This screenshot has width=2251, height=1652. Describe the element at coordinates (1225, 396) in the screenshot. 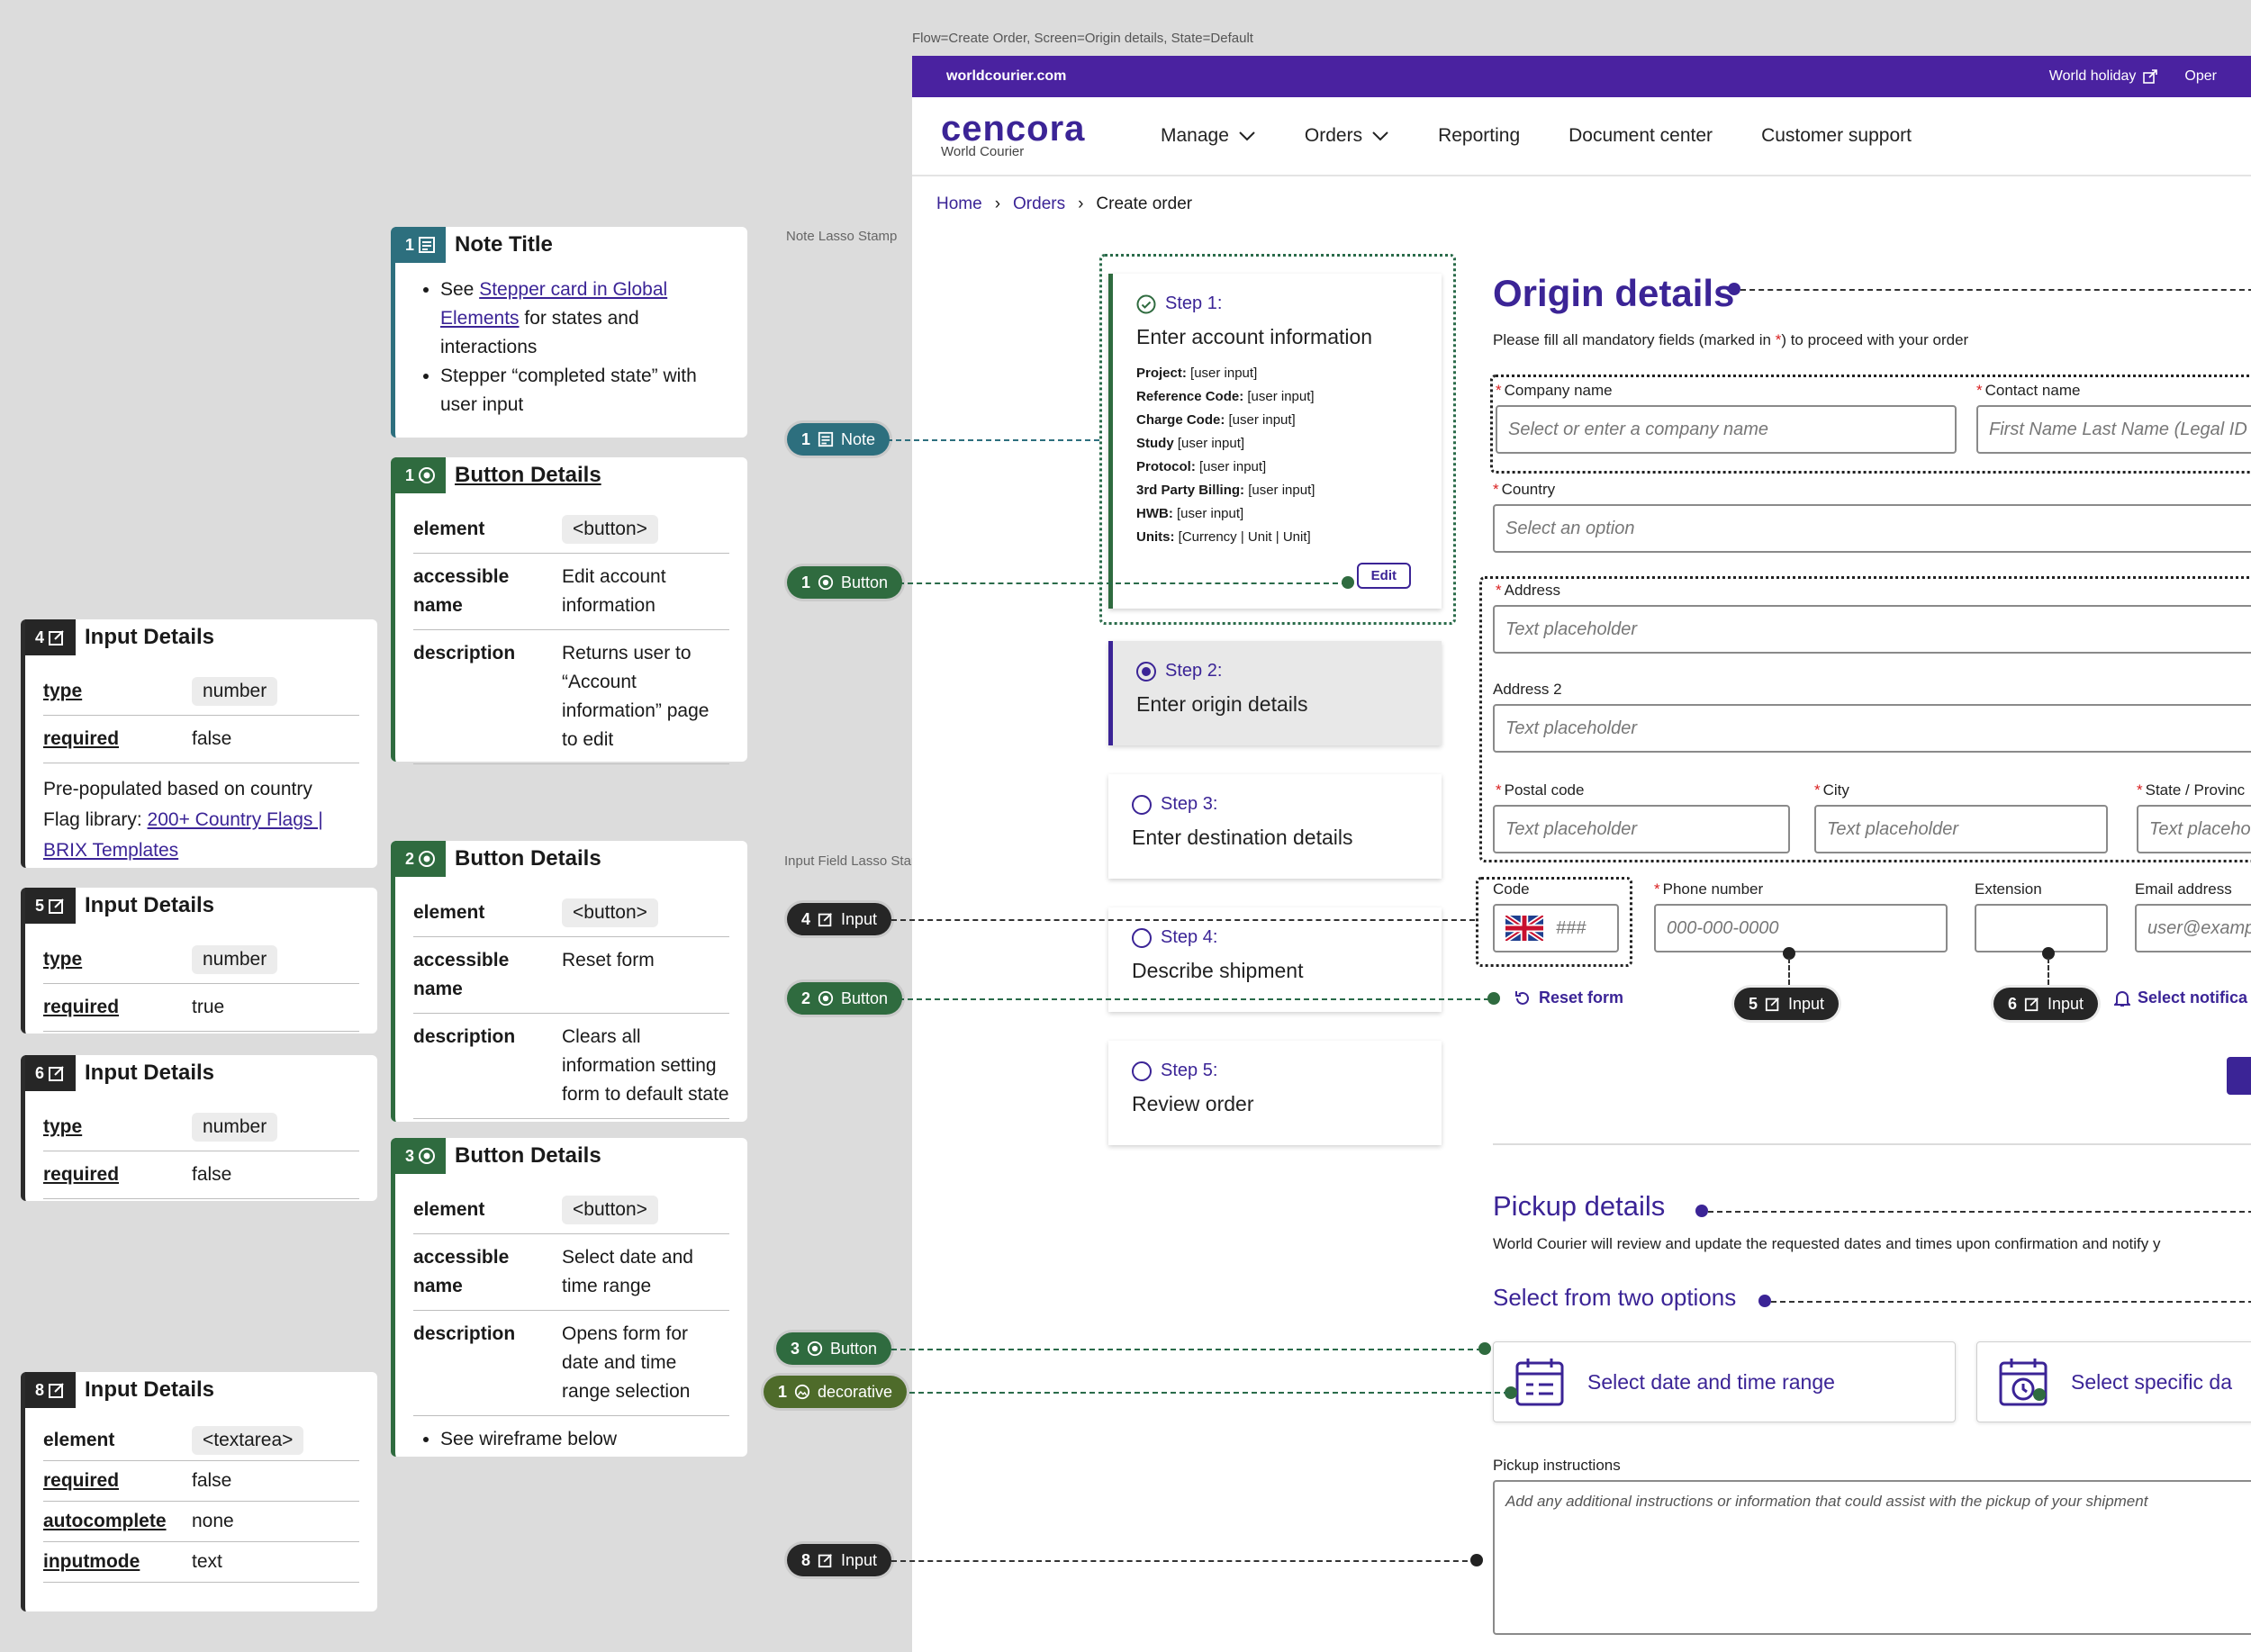

I see `step-1-field-row: Reference Code: [user input]` at that location.